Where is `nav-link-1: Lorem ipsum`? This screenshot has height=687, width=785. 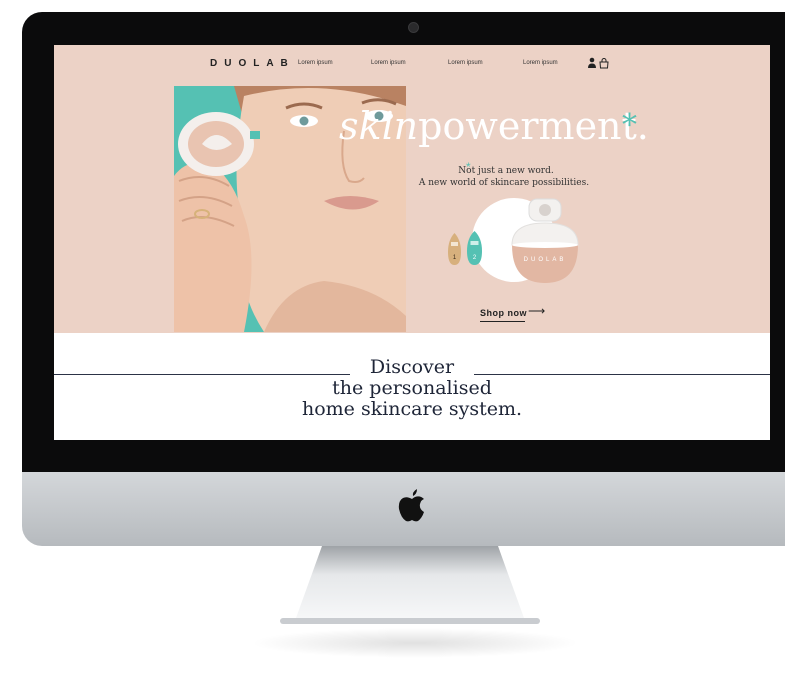
nav-link-1: Lorem ipsum is located at coordinates (315, 63).